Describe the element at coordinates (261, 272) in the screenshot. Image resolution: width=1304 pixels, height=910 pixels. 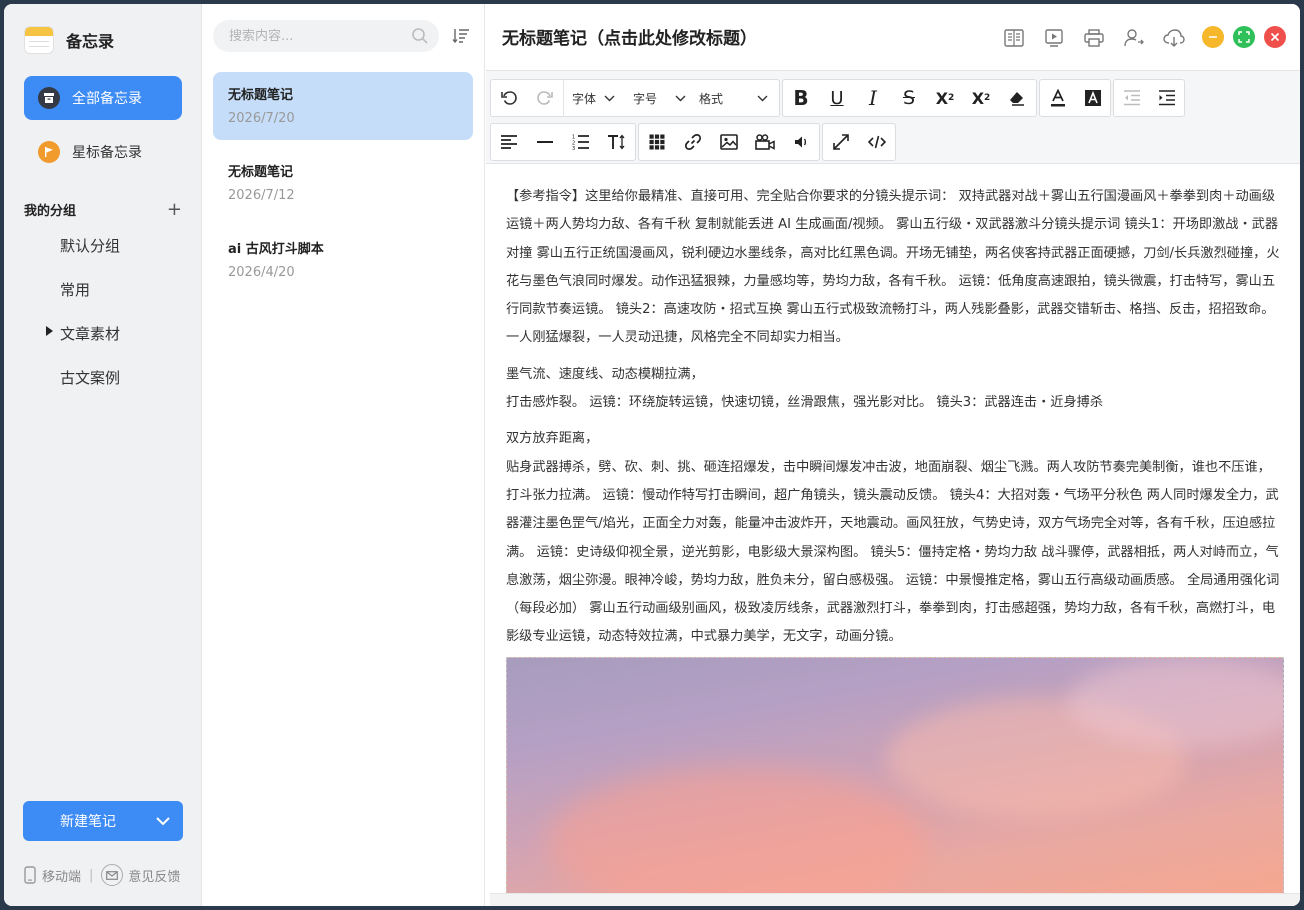
I see `note-date: 2026/4/20` at that location.